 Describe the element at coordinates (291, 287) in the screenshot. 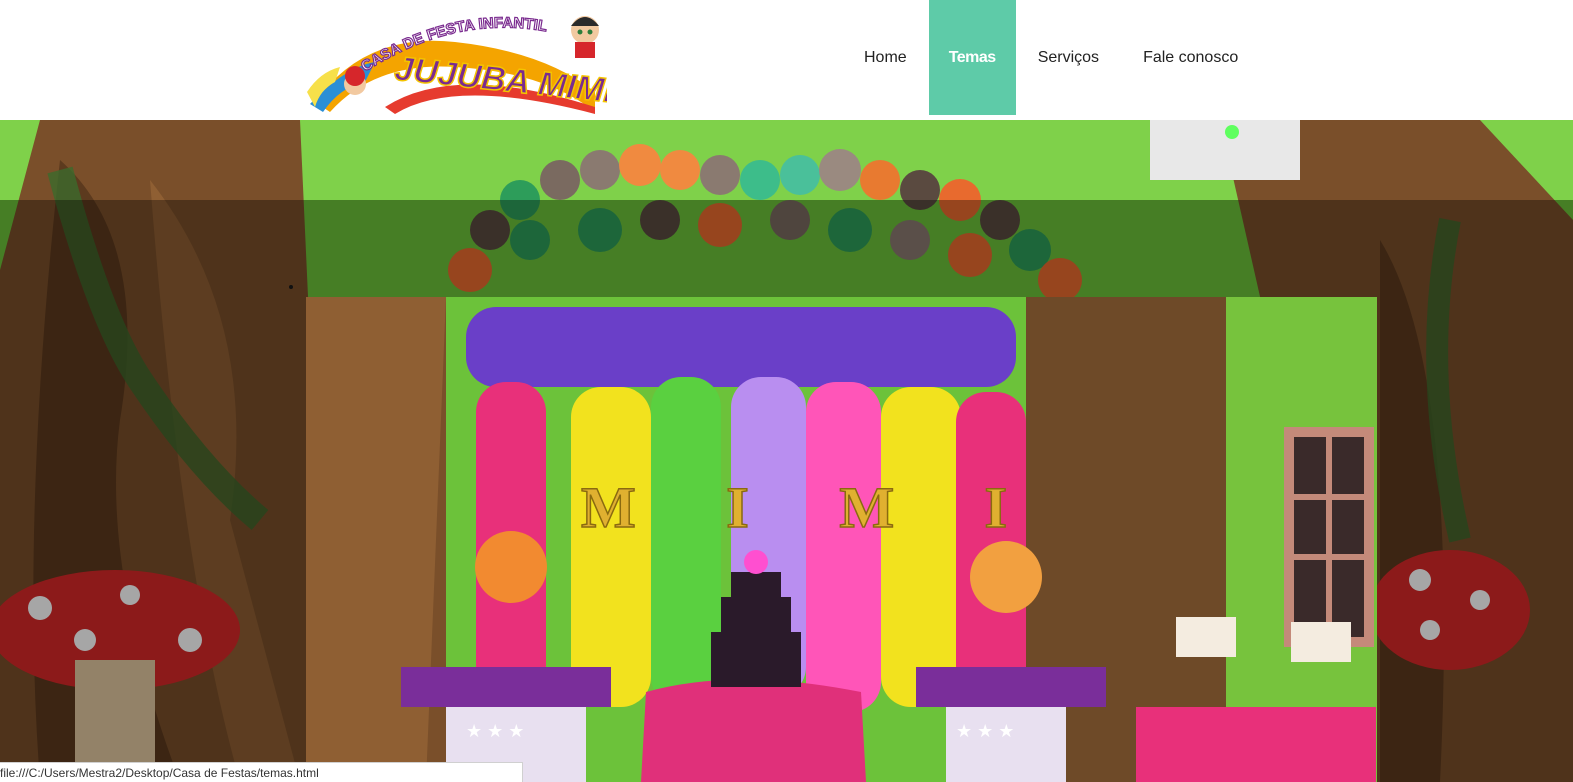

I see `list-bullet` at that location.